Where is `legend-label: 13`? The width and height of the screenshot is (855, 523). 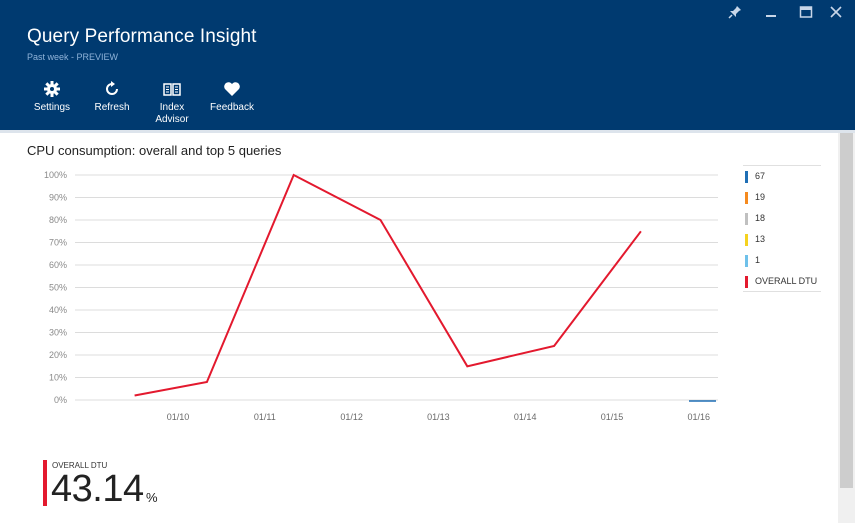
legend-label: 13 is located at coordinates (760, 239).